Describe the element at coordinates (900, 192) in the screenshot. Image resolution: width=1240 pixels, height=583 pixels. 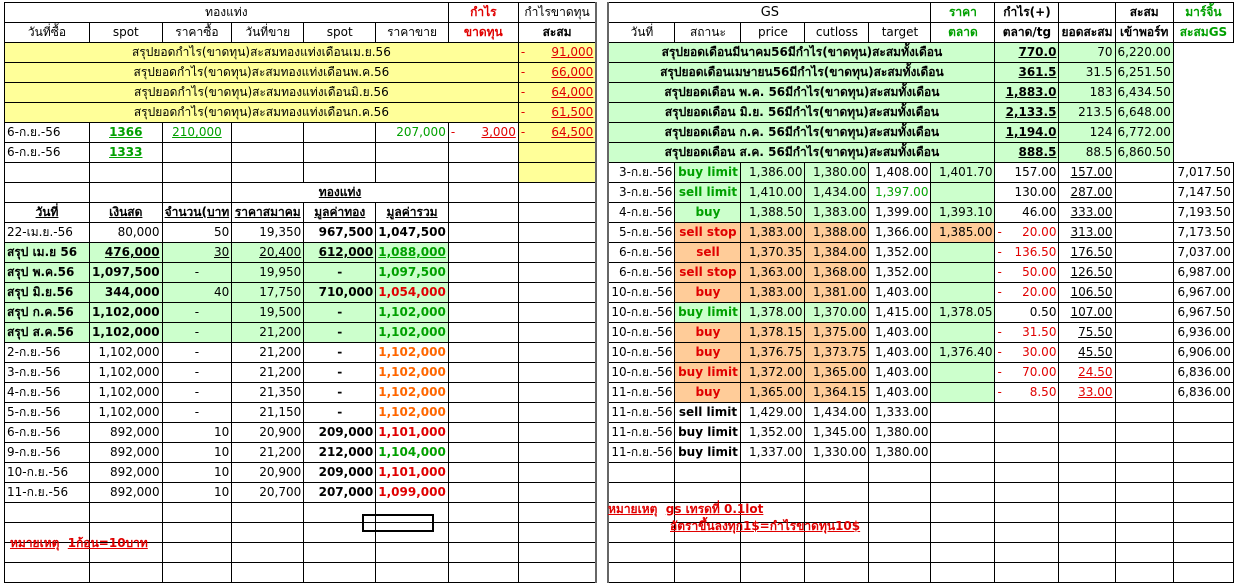
I see `trade-target: 1,397.00` at that location.